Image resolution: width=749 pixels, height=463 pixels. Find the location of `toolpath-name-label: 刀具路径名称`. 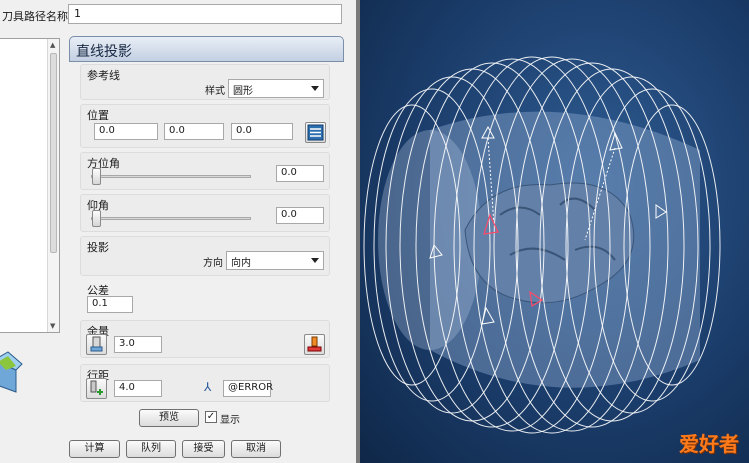

toolpath-name-label: 刀具路径名称 is located at coordinates (35, 16).